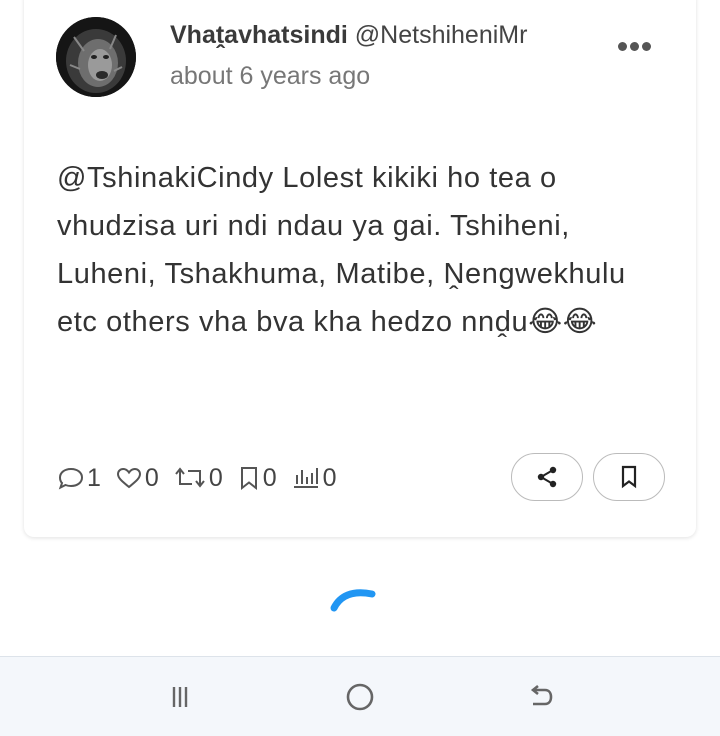  I want to click on more-options-button, so click(636, 46).